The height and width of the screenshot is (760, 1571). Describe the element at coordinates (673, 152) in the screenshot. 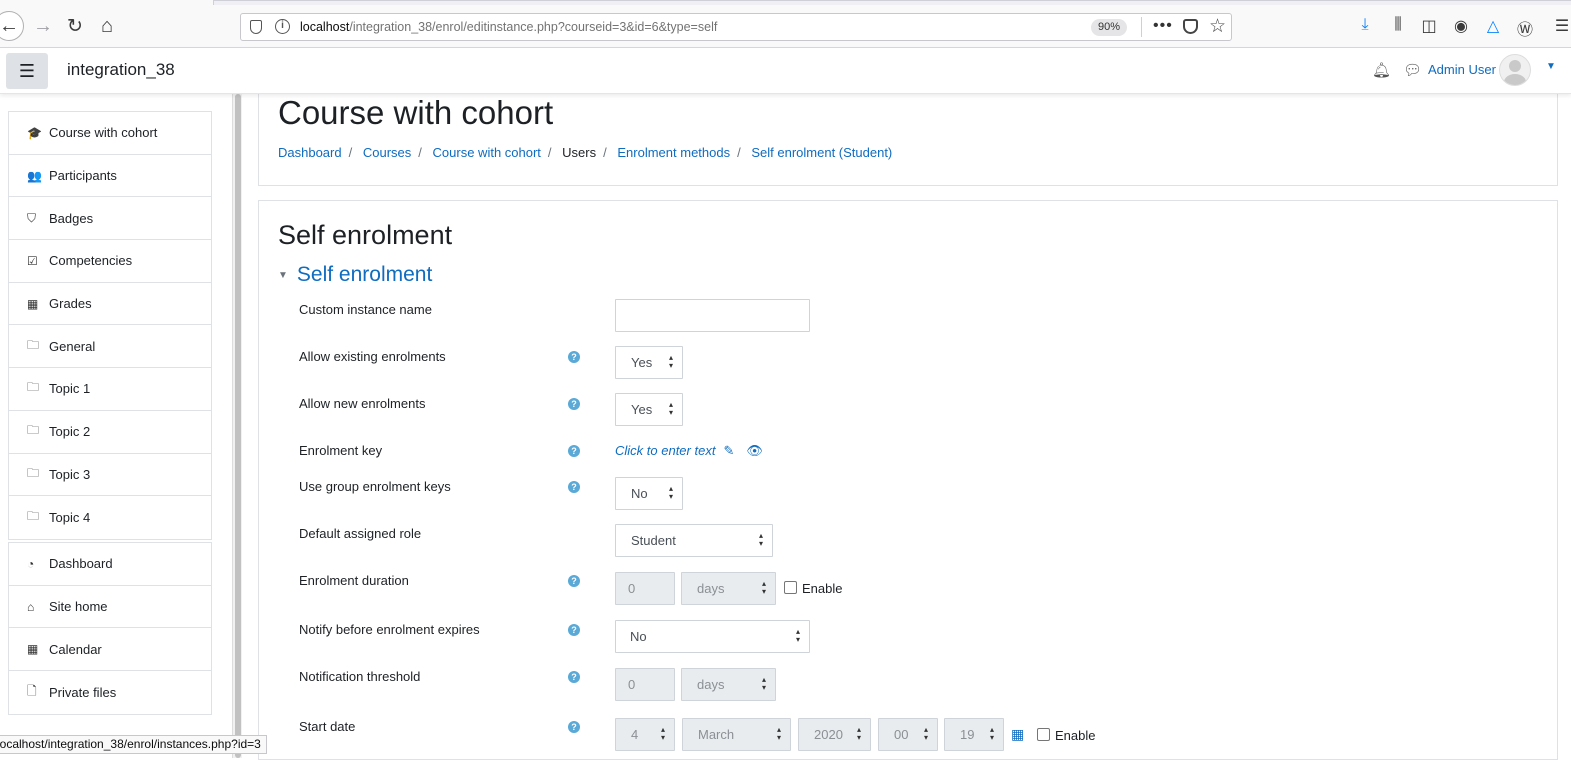

I see `breadcrumb-enrolment-methods: Enrolment methods` at that location.